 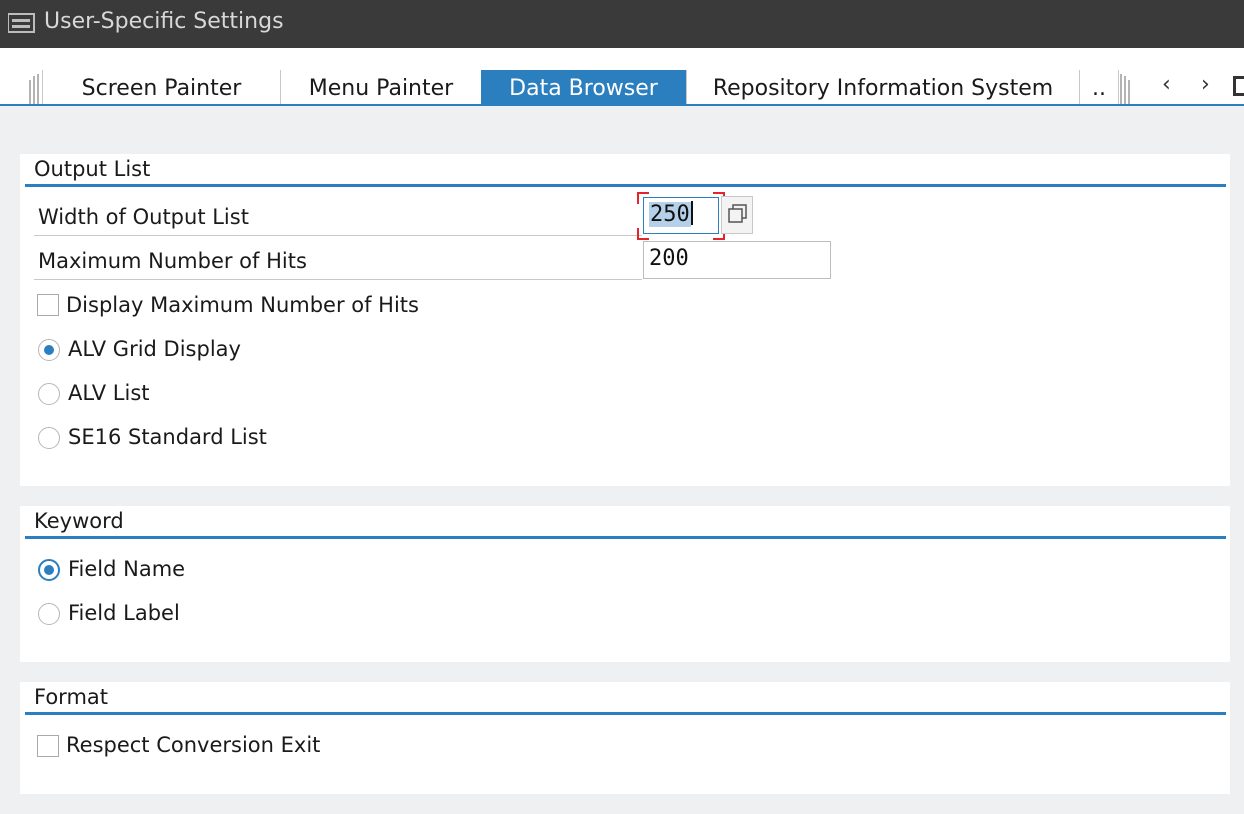 I want to click on tab-repository-information-system: Repository Information System, so click(x=882, y=87).